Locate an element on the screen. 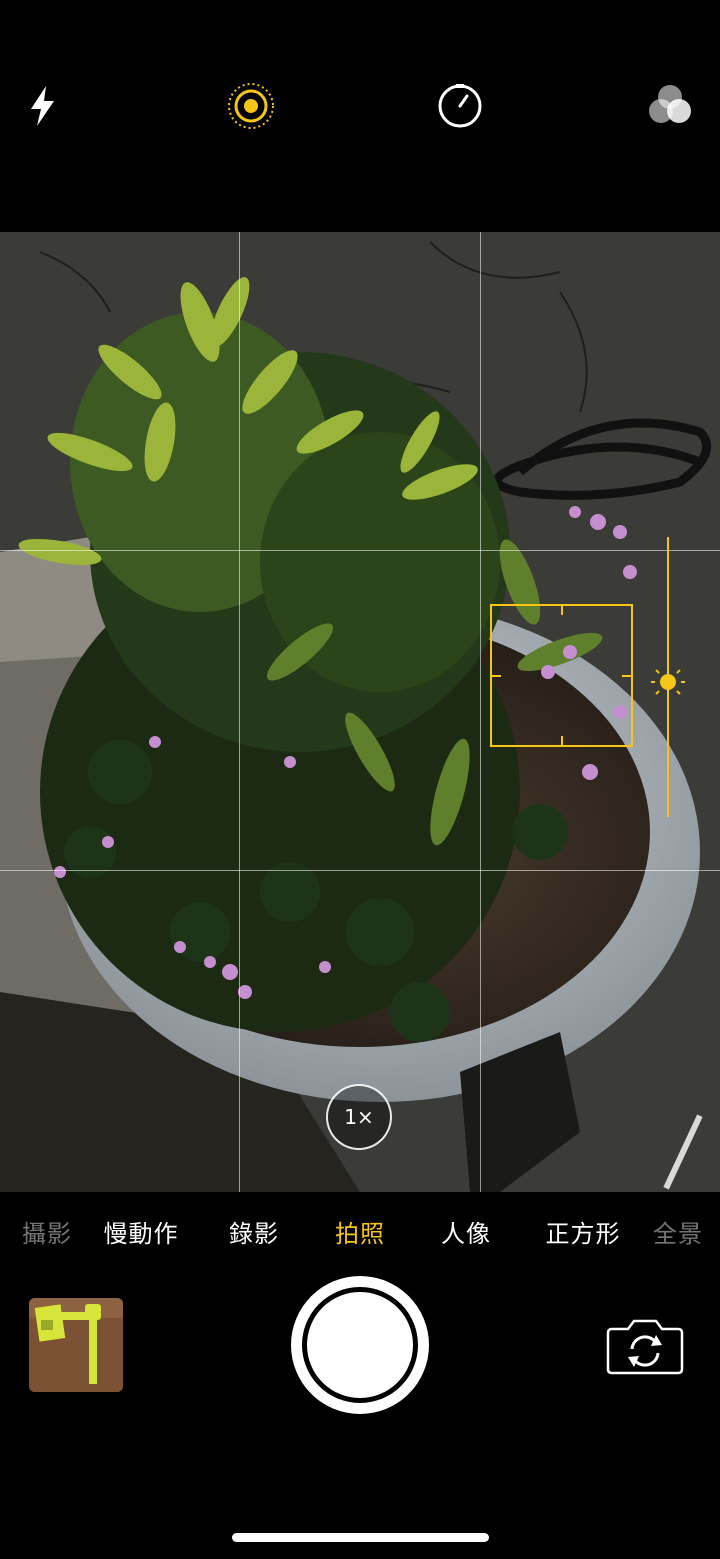 Image resolution: width=720 pixels, height=1559 pixels. mode-selector: 攝影 慢動作 錄影 拍照 人像 正方形 全景 is located at coordinates (360, 1234).